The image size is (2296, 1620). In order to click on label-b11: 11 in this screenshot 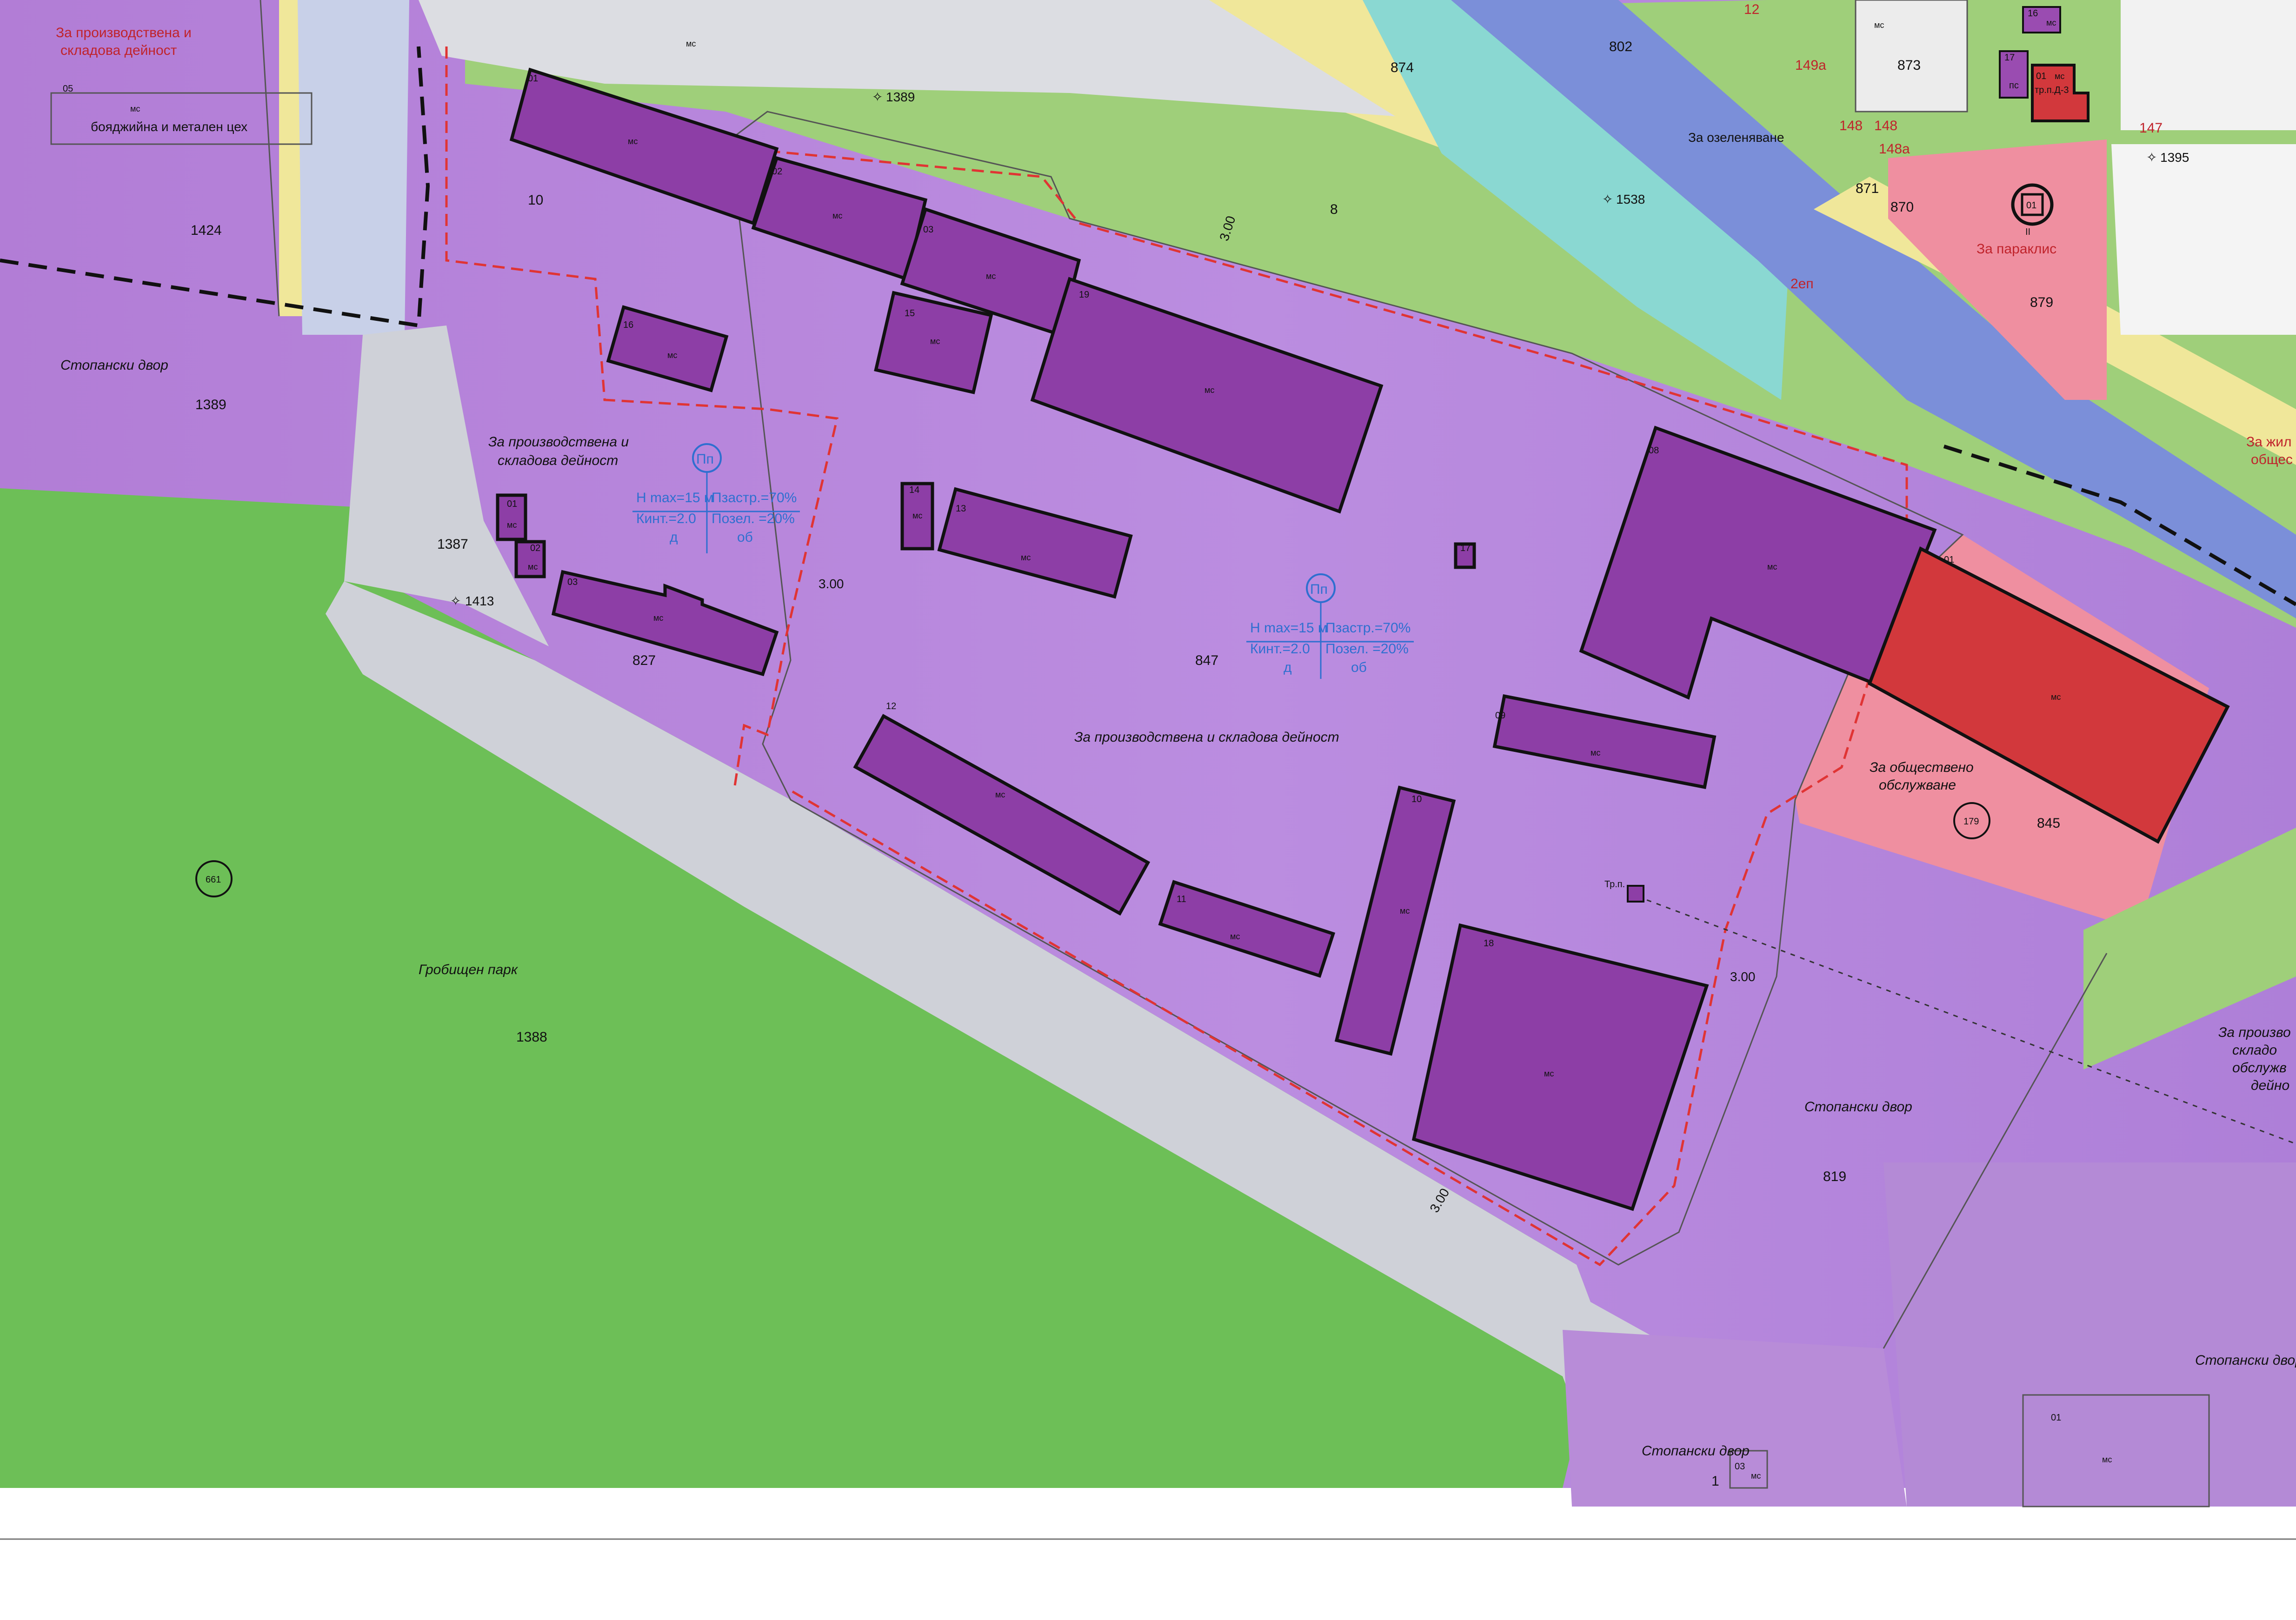, I will do `click(1182, 899)`.